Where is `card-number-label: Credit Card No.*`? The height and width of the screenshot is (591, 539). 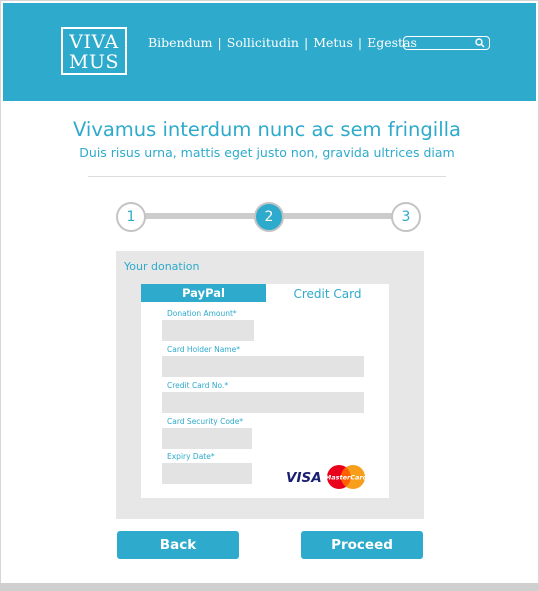 card-number-label: Credit Card No.* is located at coordinates (198, 385).